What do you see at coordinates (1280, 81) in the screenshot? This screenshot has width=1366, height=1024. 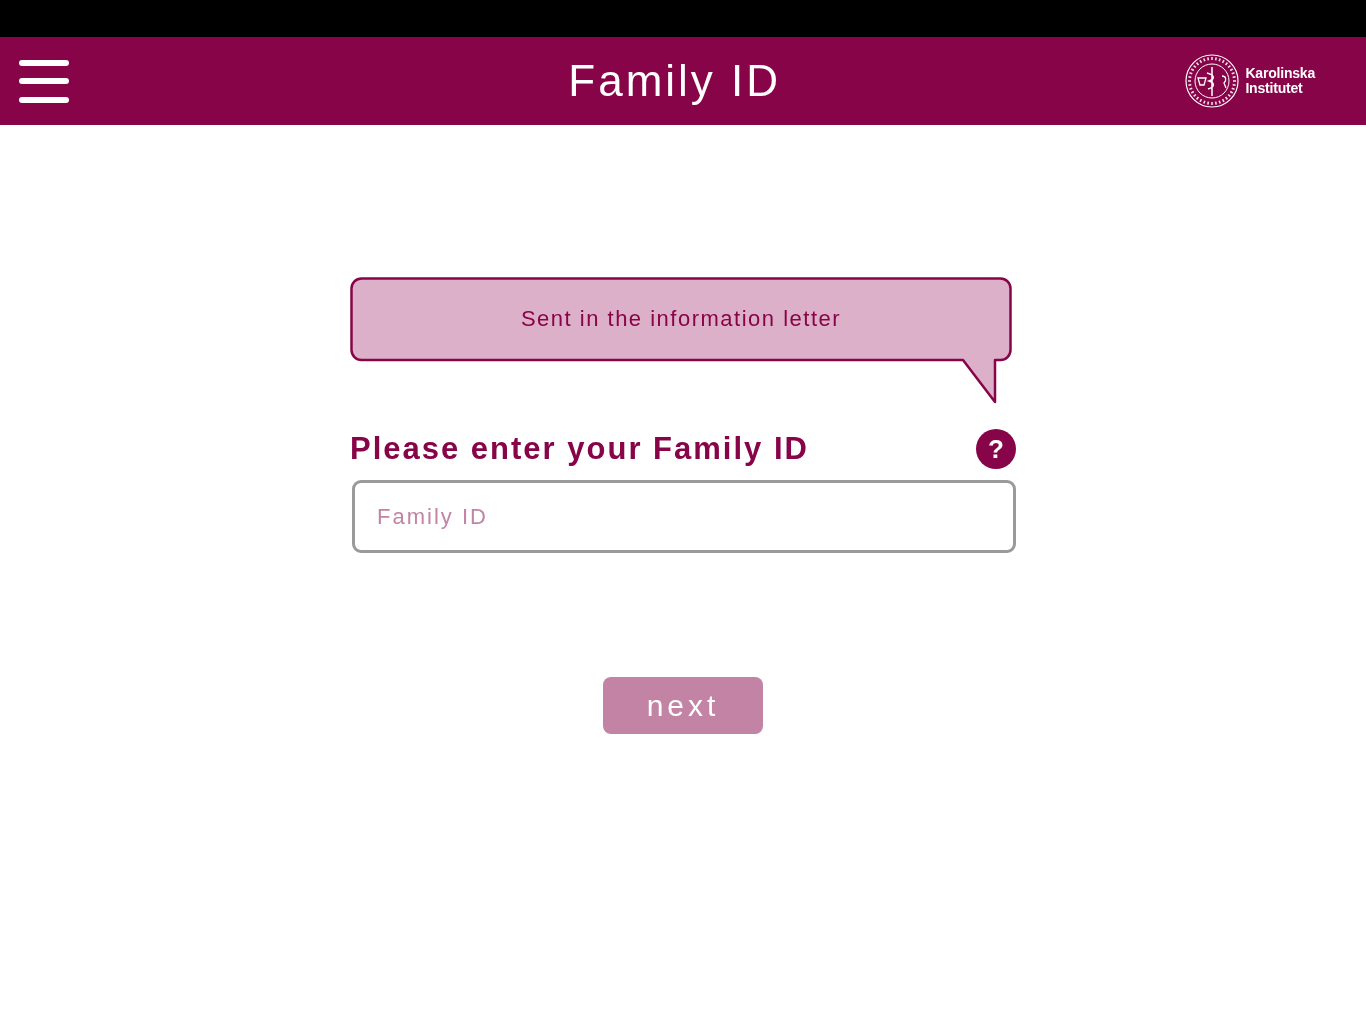 I see `logo-wordmark: Karolinska Institutet` at bounding box center [1280, 81].